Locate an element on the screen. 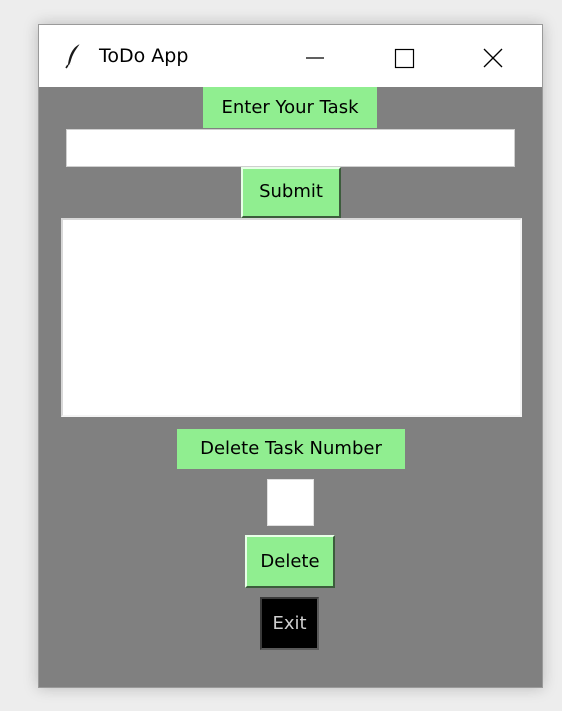  close-button is located at coordinates (493, 56).